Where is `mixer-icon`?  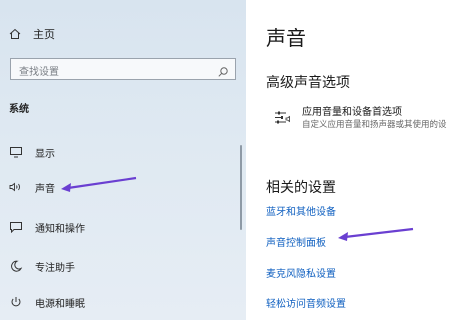 mixer-icon is located at coordinates (283, 118).